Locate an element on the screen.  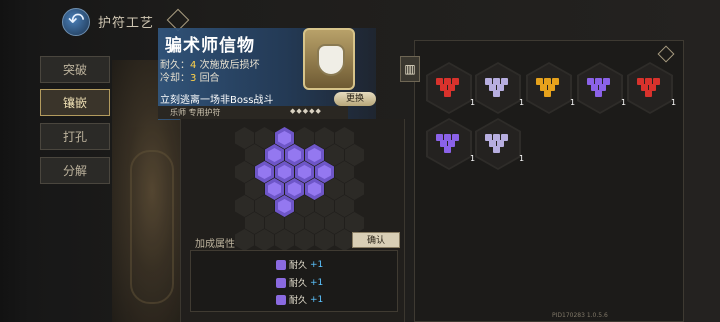
amulet-description: 立刻逃离一场非Boss战斗 is located at coordinates (217, 100).